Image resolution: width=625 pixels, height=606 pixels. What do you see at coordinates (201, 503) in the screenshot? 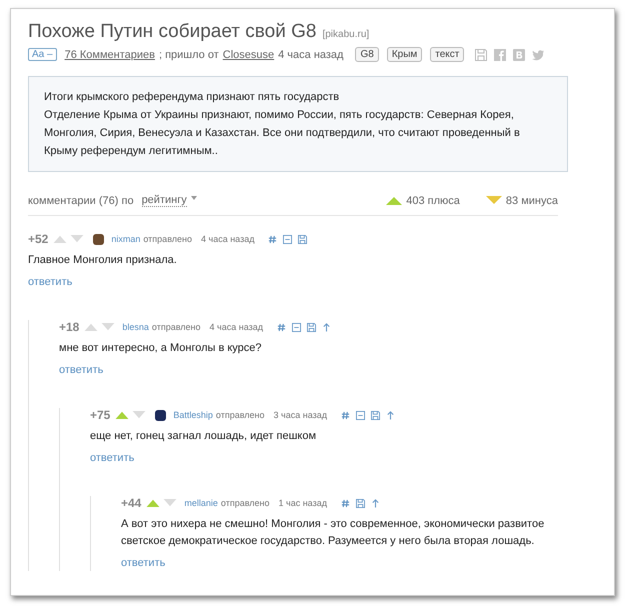
I see `author-link: mellanie` at bounding box center [201, 503].